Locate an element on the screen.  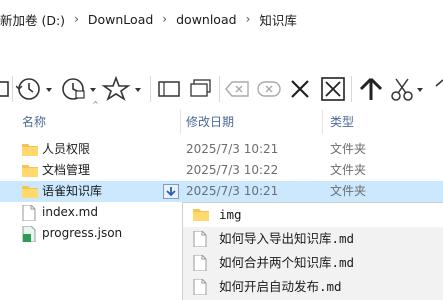
dropdown-item: 如何导入导出知识库.md is located at coordinates (313, 239).